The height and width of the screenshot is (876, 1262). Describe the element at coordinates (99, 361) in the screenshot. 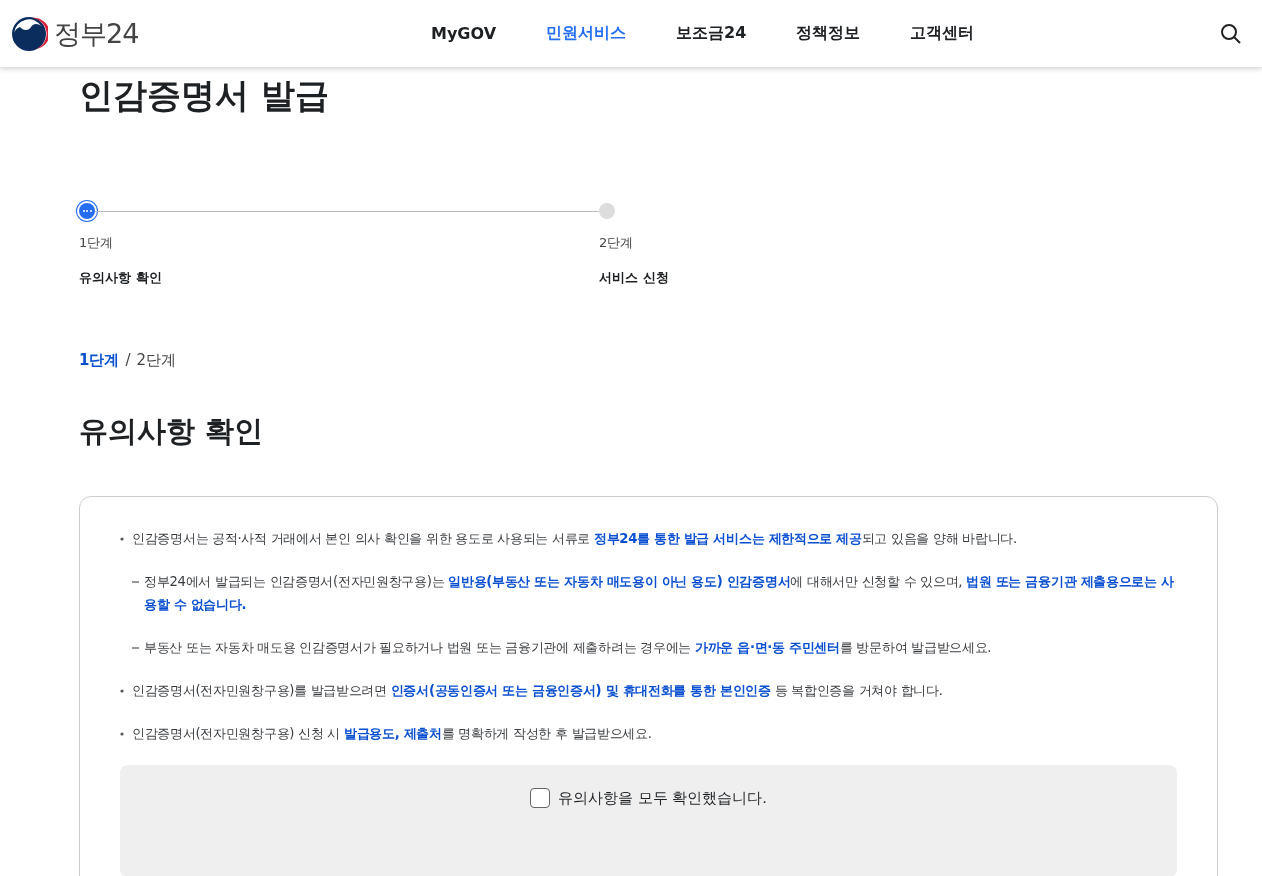

I see `breadcrumb-step: 1단계` at that location.